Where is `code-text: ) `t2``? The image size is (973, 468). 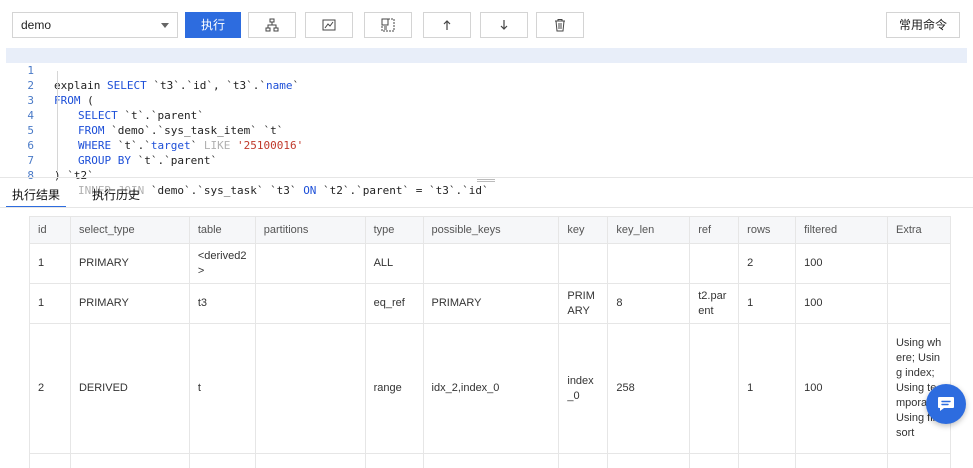
code-text: ) `t2` is located at coordinates (74, 175).